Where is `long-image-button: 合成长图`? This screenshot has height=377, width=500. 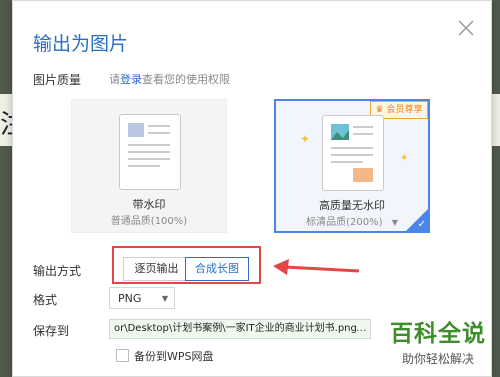
long-image-button: 合成长图 is located at coordinates (217, 269).